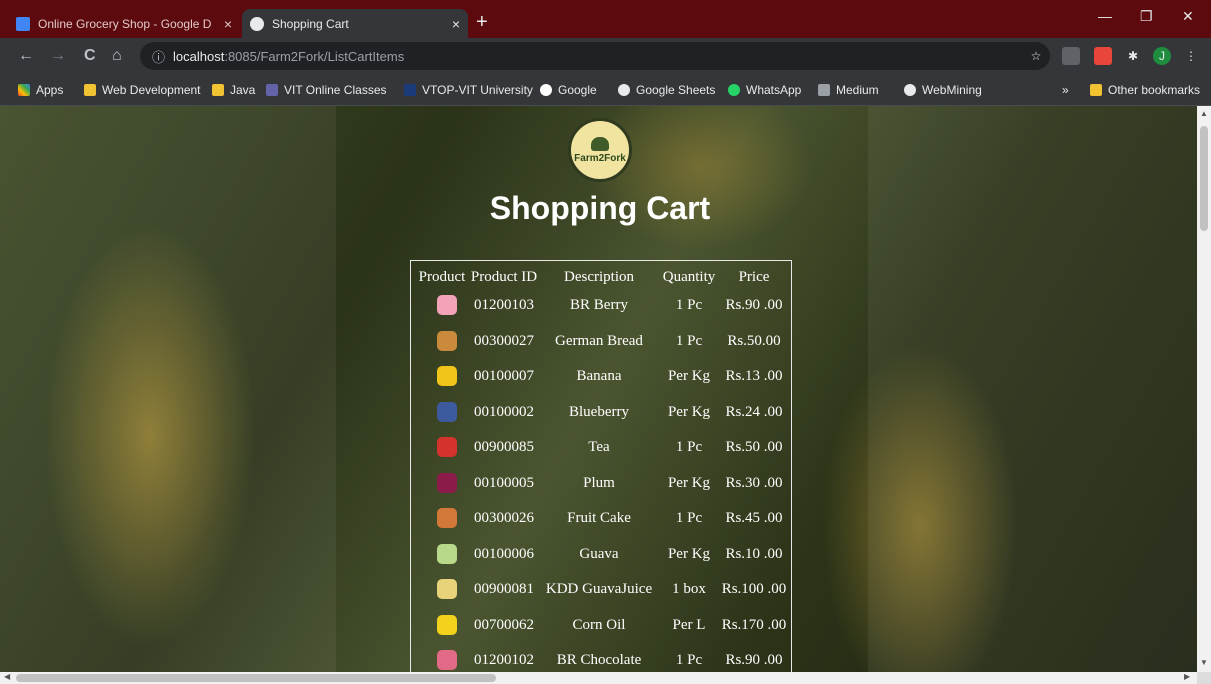  What do you see at coordinates (355, 23) in the screenshot?
I see `tab-shopping-cart: Shopping Cart ×` at bounding box center [355, 23].